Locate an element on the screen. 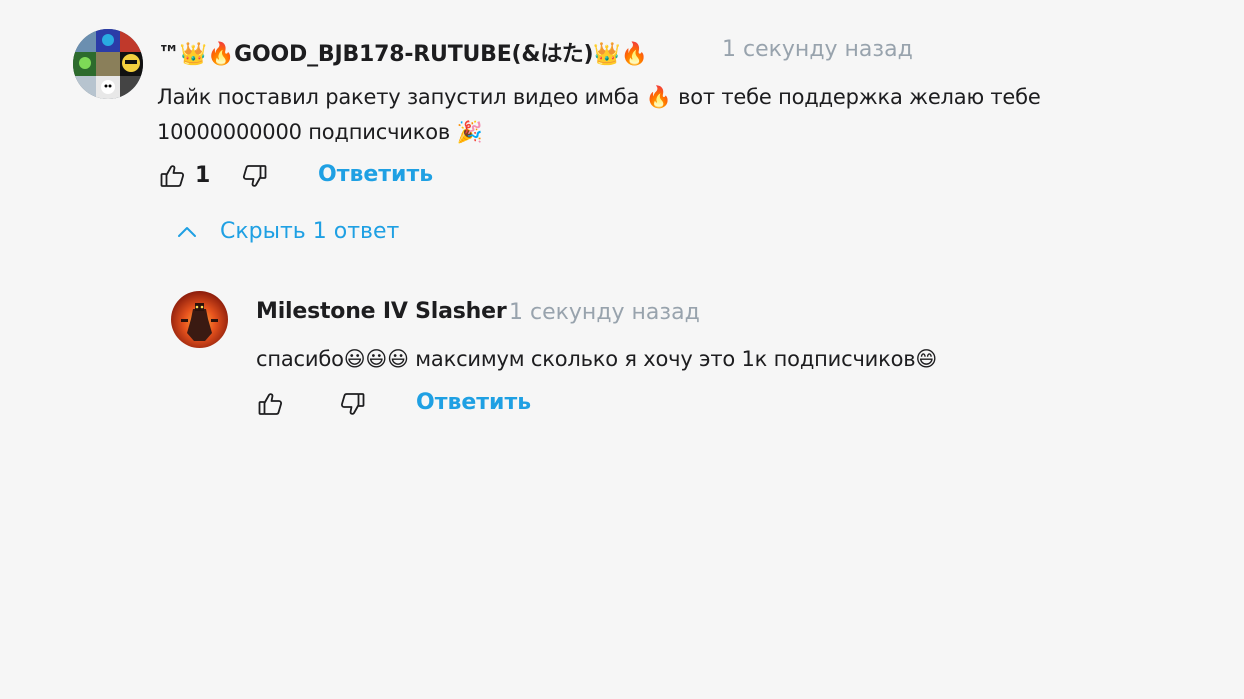 The image size is (1244, 699). comment-timestamp: 1 секунду назад is located at coordinates (817, 49).